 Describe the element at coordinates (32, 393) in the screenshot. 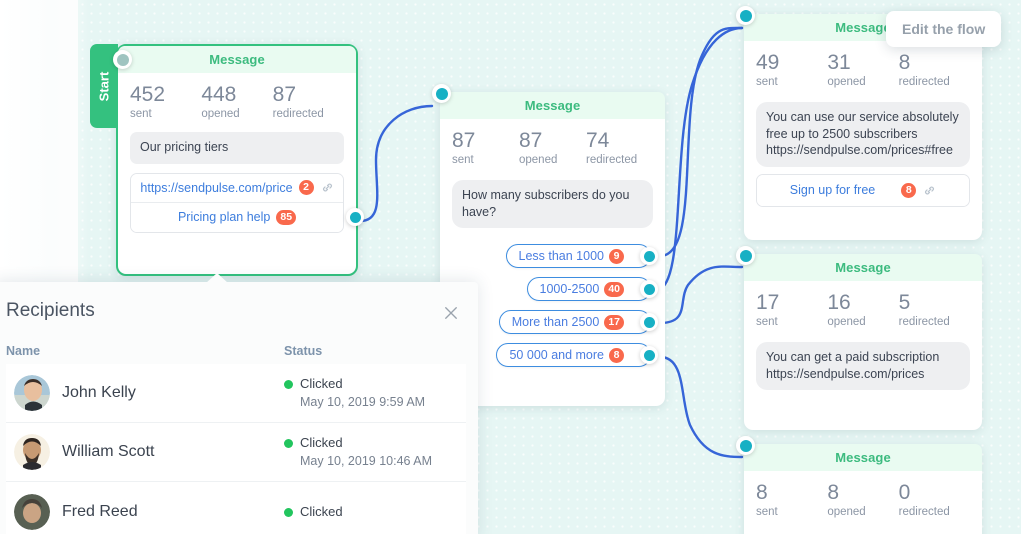

I see `avatar` at that location.